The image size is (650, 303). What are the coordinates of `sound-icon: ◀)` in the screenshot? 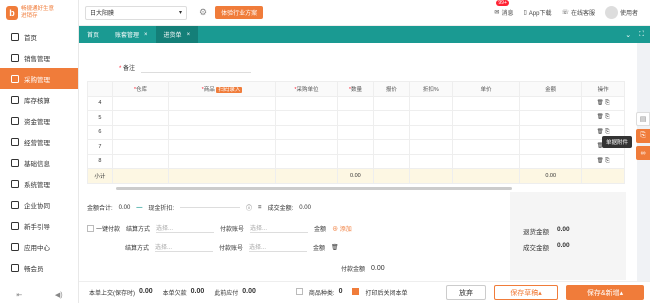 It's located at (59, 295).